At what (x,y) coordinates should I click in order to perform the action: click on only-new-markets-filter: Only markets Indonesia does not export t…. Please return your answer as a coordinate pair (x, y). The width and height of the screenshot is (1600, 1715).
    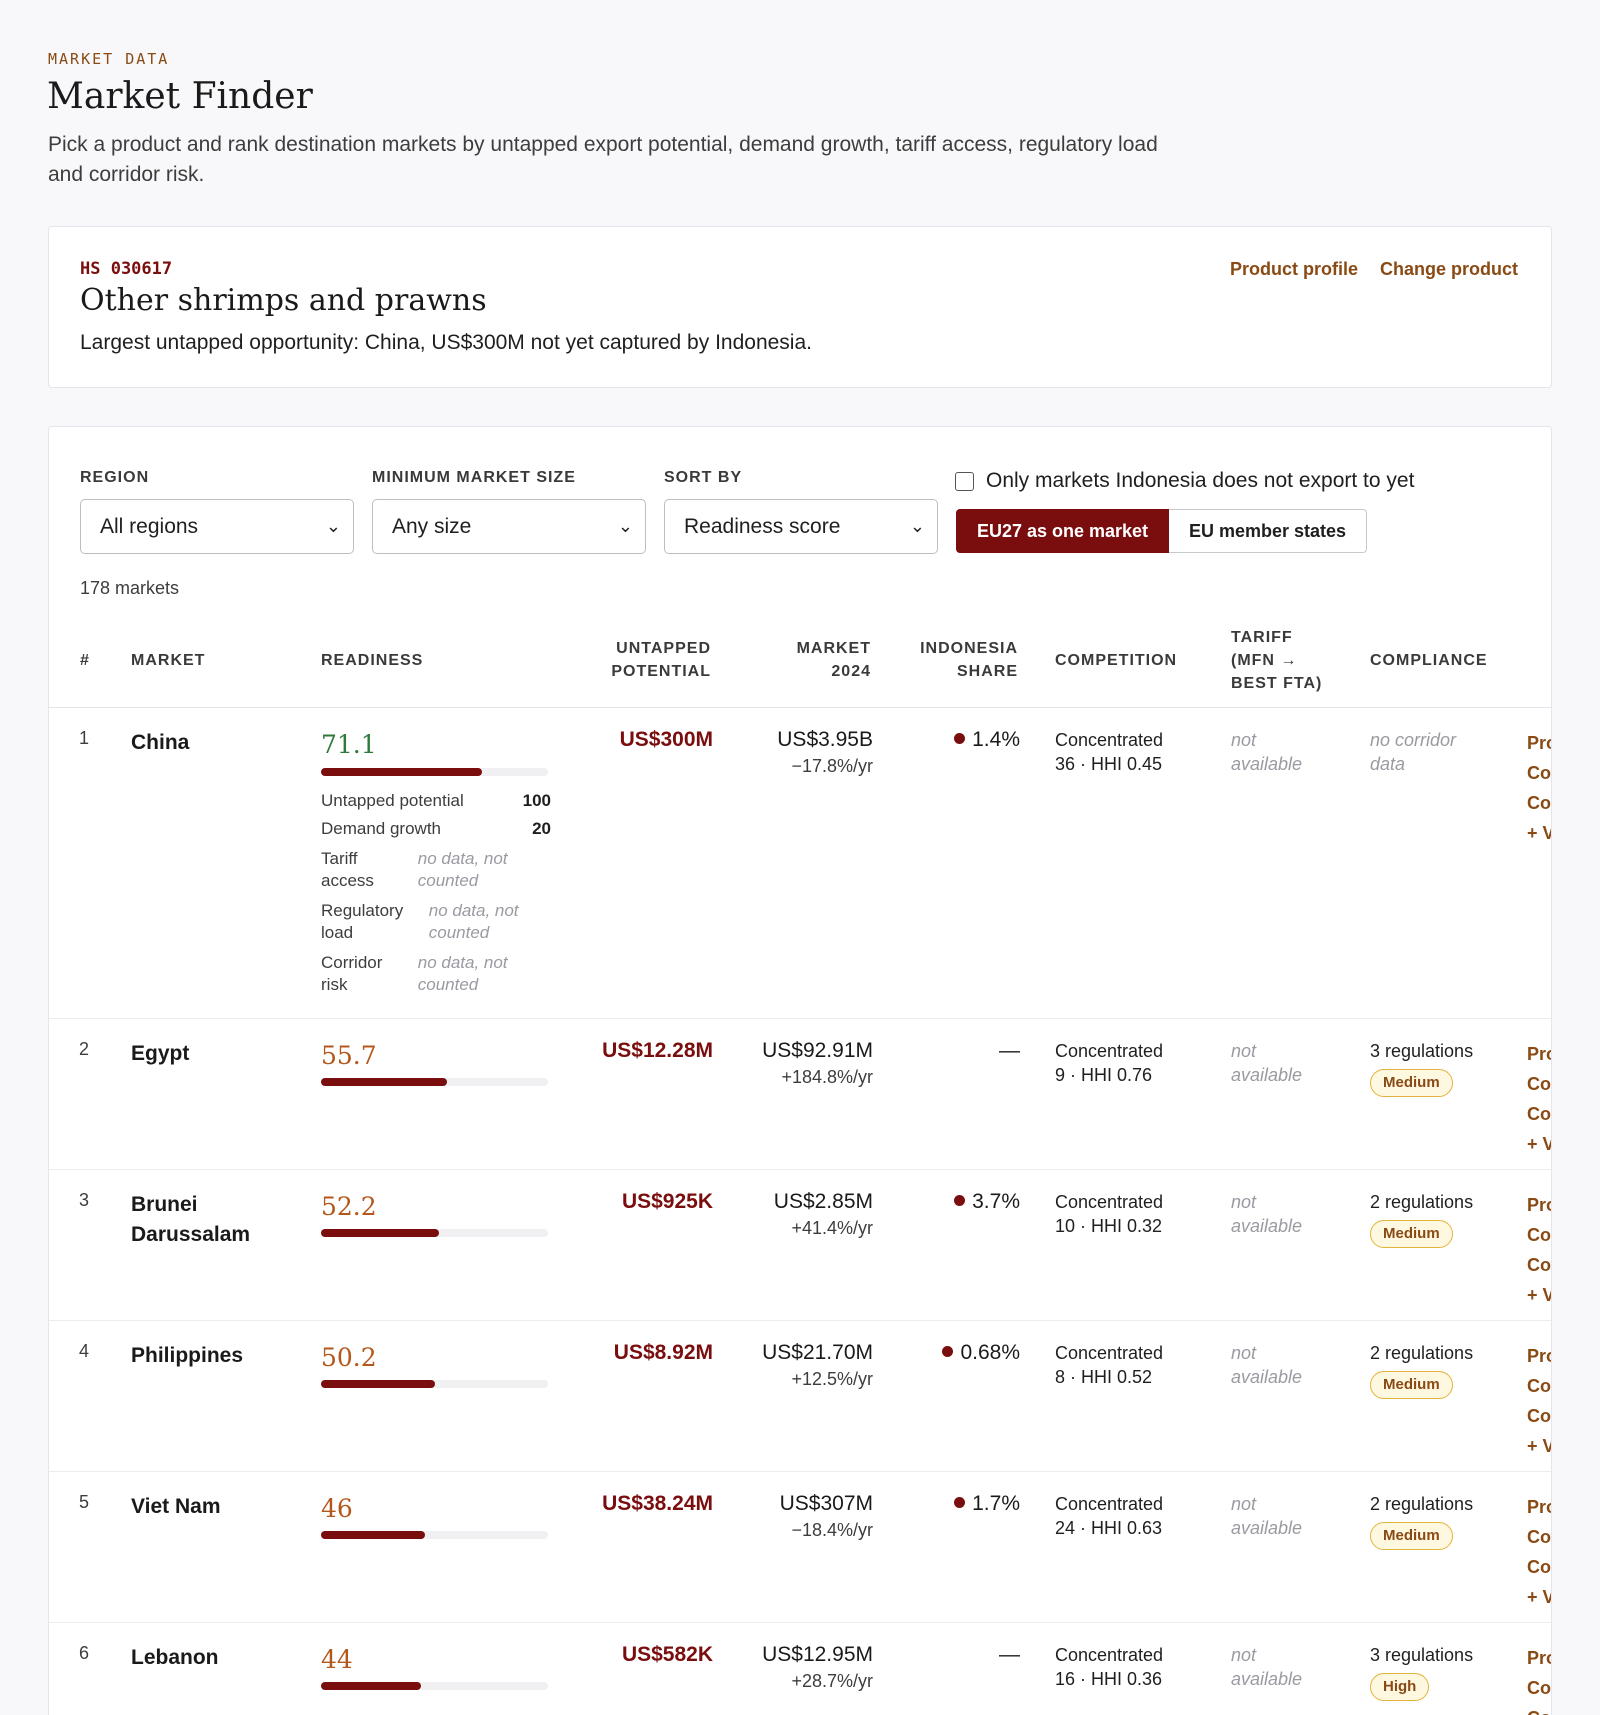
    Looking at the image, I should click on (1184, 481).